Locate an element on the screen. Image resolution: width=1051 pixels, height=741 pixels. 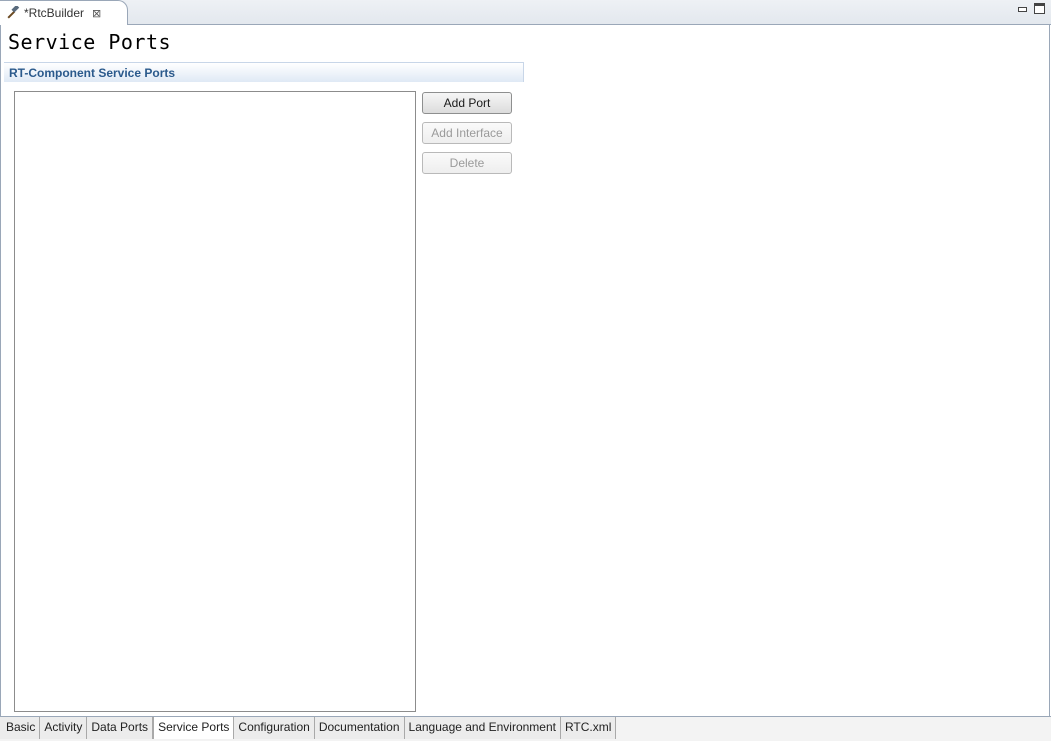
tab-documentation: Documentation is located at coordinates (359, 728).